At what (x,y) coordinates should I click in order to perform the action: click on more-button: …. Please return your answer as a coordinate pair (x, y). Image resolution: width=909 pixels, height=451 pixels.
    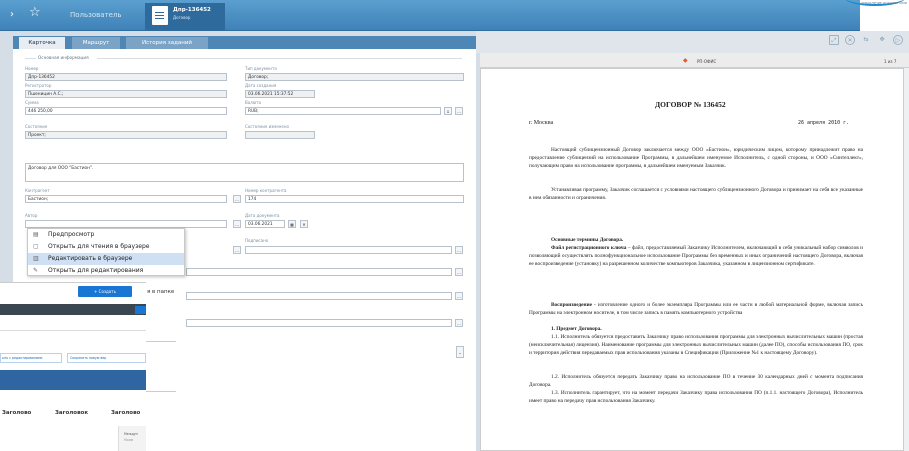
    Looking at the image, I should click on (459, 111).